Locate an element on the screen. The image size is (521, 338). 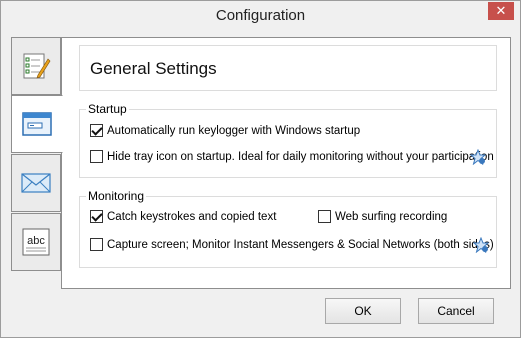
abc-text-icon: abc is located at coordinates (36, 242).